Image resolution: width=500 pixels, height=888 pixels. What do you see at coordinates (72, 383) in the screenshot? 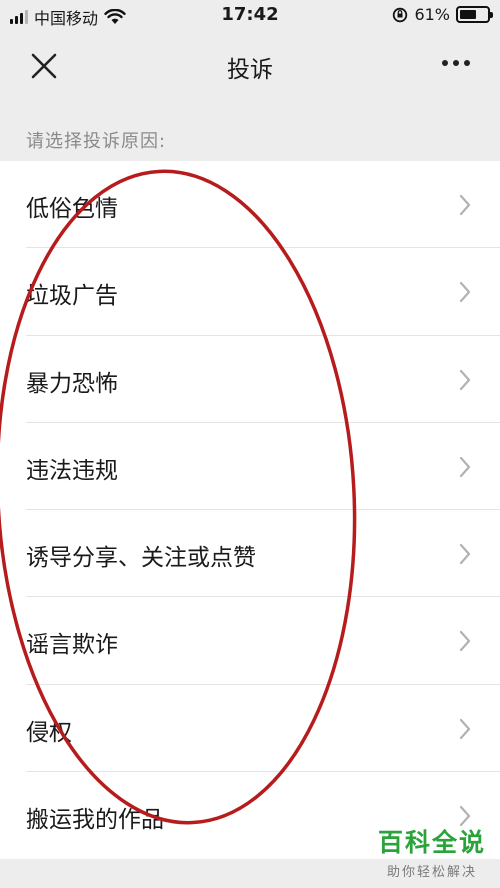
I see `list-item-label: 暴力恐怖` at bounding box center [72, 383].